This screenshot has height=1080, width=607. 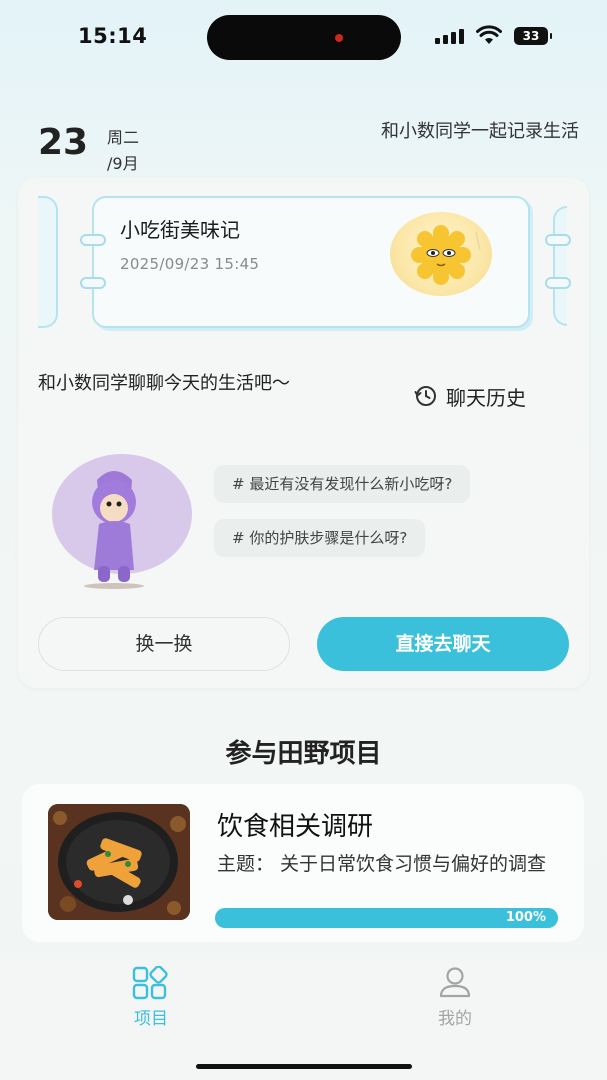 What do you see at coordinates (320, 538) in the screenshot?
I see `topic-chip: # 你的护肤步骤是什么呀?` at bounding box center [320, 538].